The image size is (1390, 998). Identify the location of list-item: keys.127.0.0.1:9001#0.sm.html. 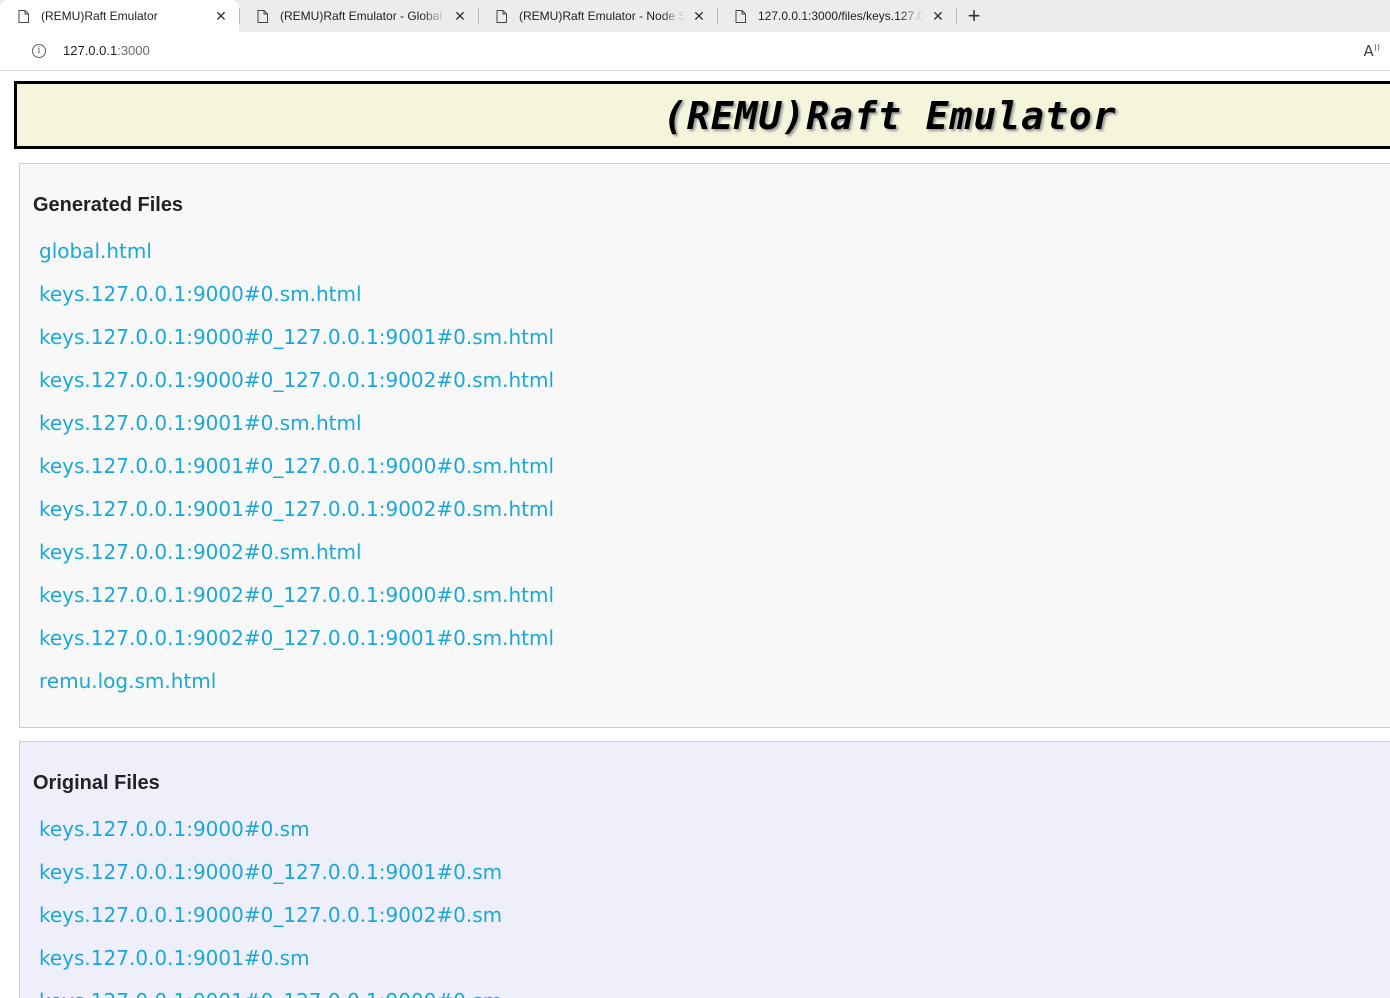
(296, 423).